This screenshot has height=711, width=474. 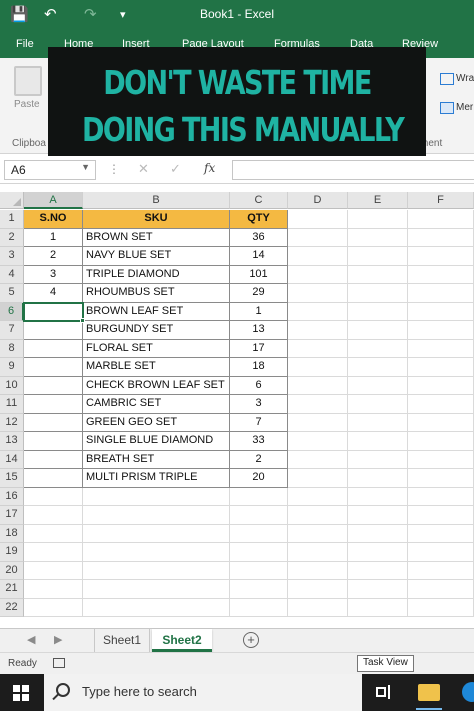 What do you see at coordinates (259, 348) in the screenshot?
I see `cell-c8: 17` at bounding box center [259, 348].